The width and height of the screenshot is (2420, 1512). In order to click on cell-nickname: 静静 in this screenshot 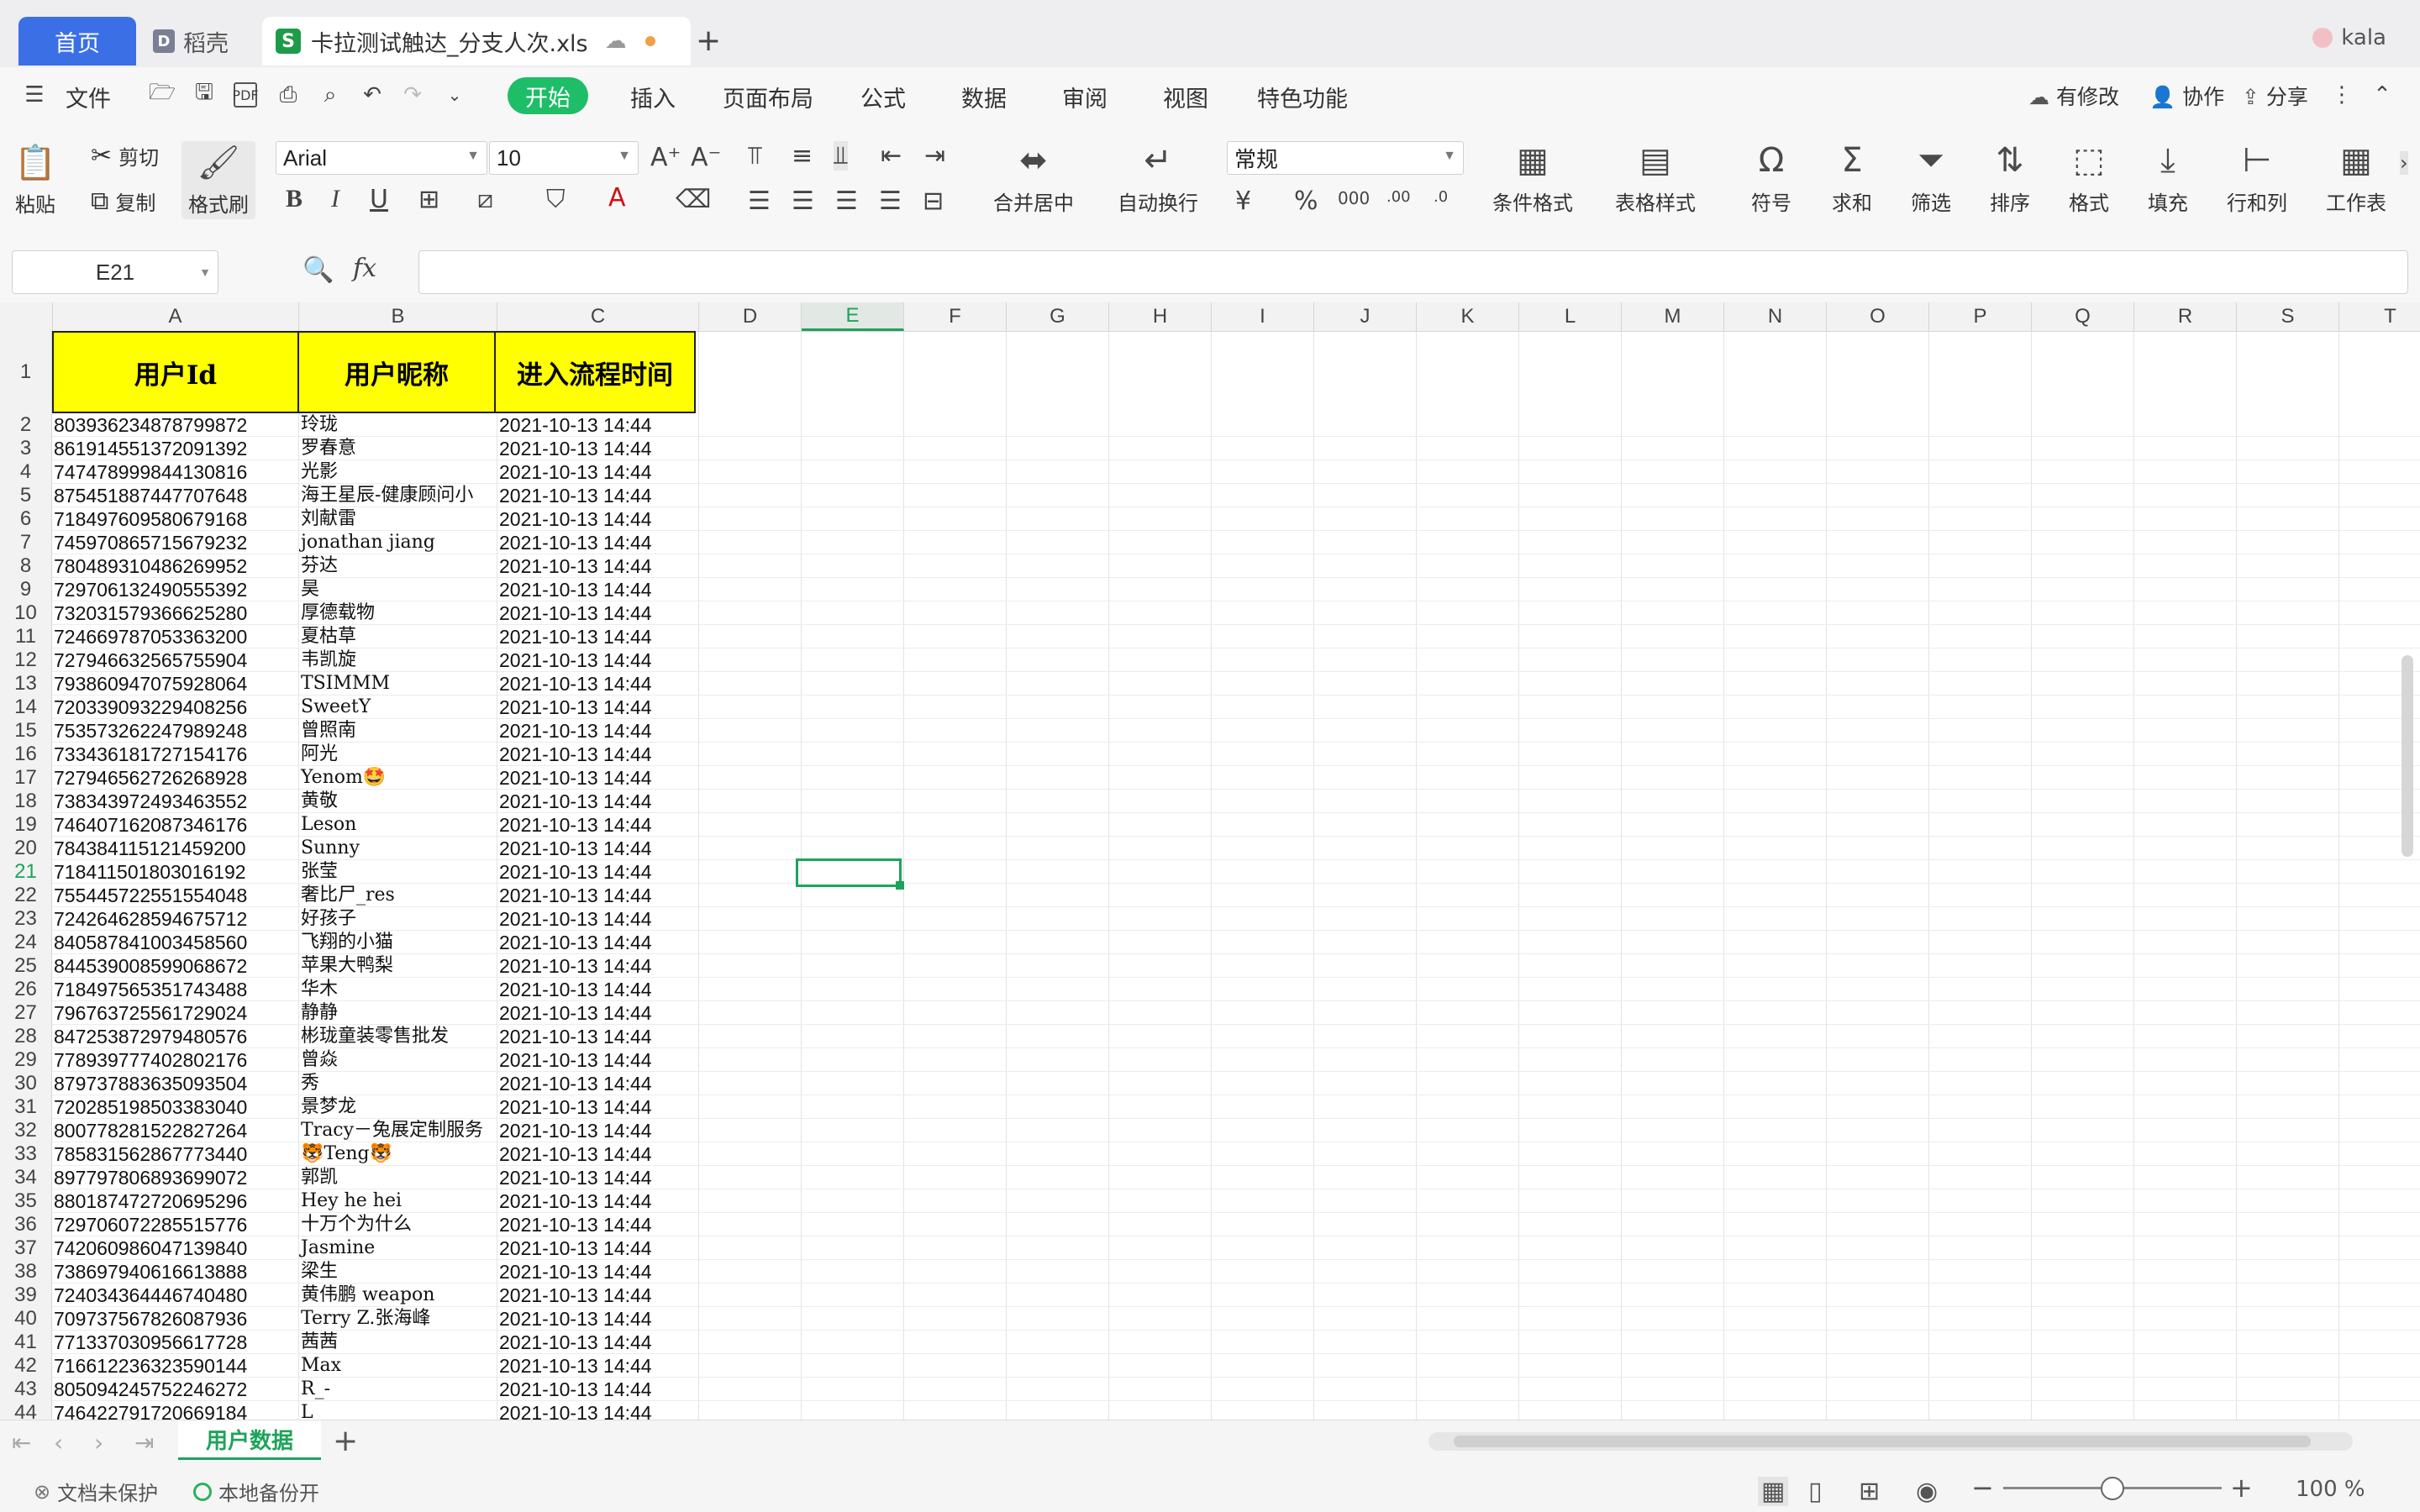, I will do `click(398, 1013)`.